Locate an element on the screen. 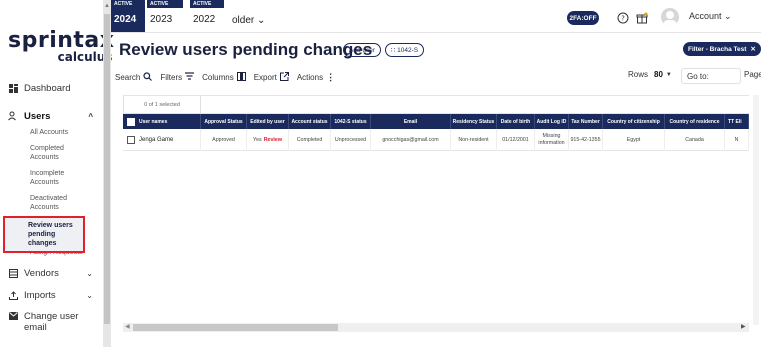  account-menu: Account ⌄ is located at coordinates (710, 16).